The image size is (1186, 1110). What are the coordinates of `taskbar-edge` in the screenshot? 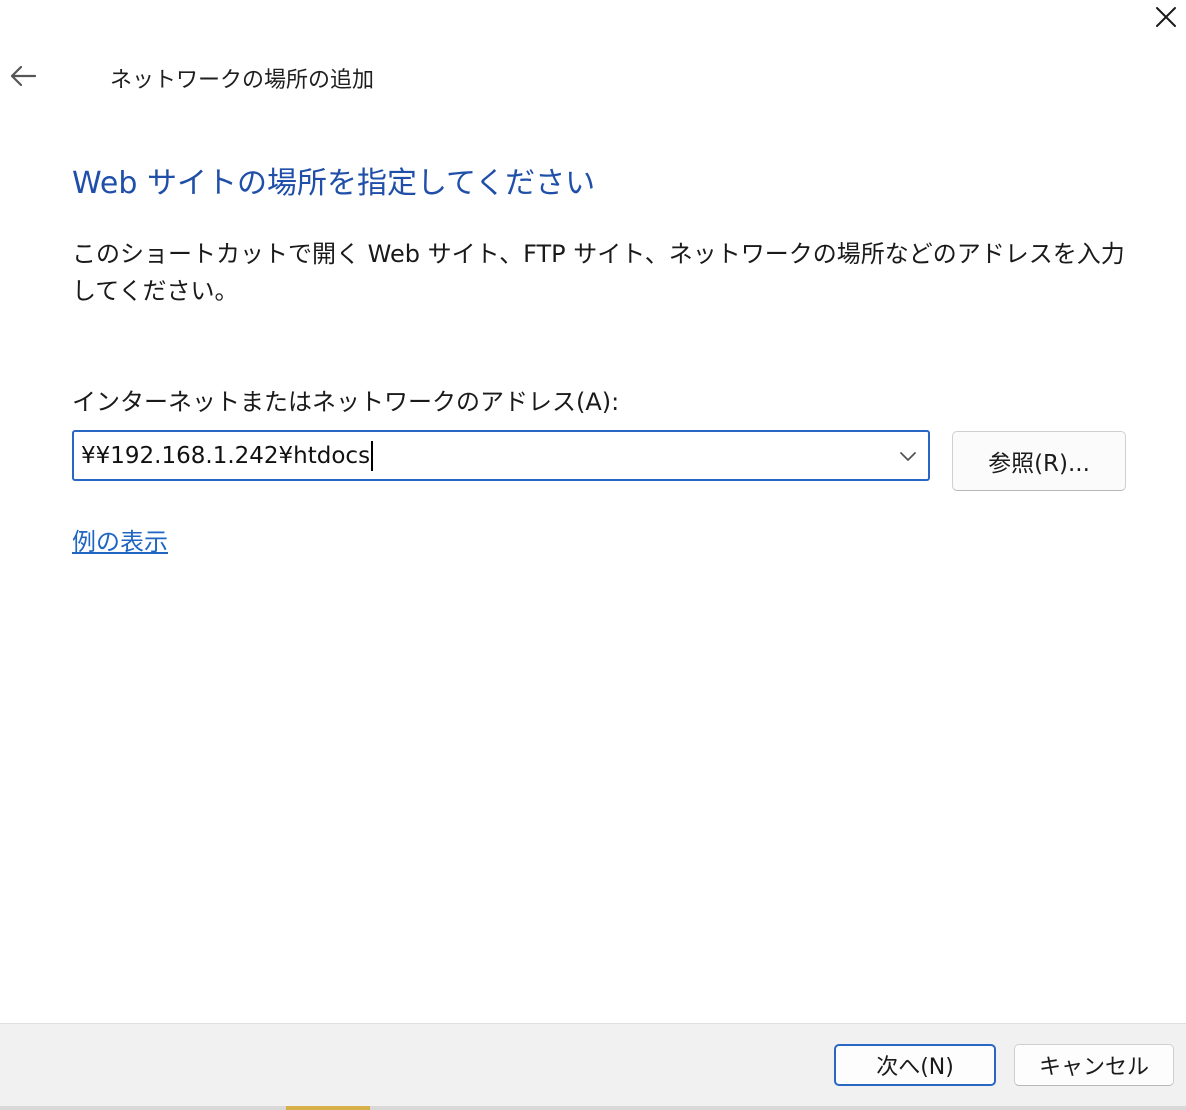 It's located at (593, 1108).